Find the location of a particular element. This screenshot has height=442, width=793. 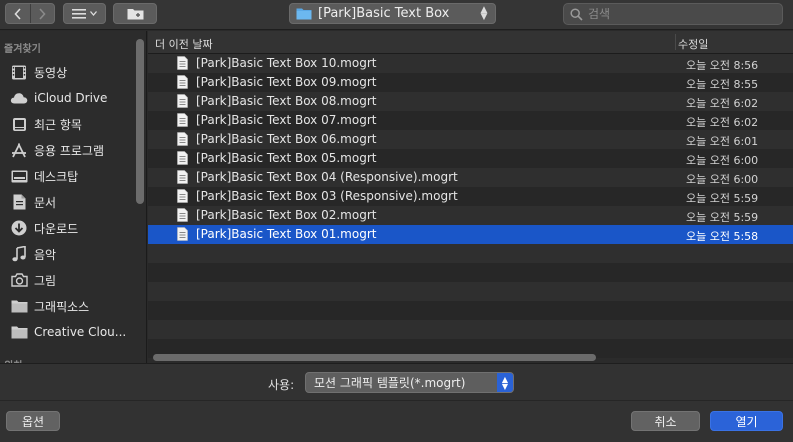

file-type-label: 모션 그래픽 템플릿(*.mogrt) is located at coordinates (390, 383).